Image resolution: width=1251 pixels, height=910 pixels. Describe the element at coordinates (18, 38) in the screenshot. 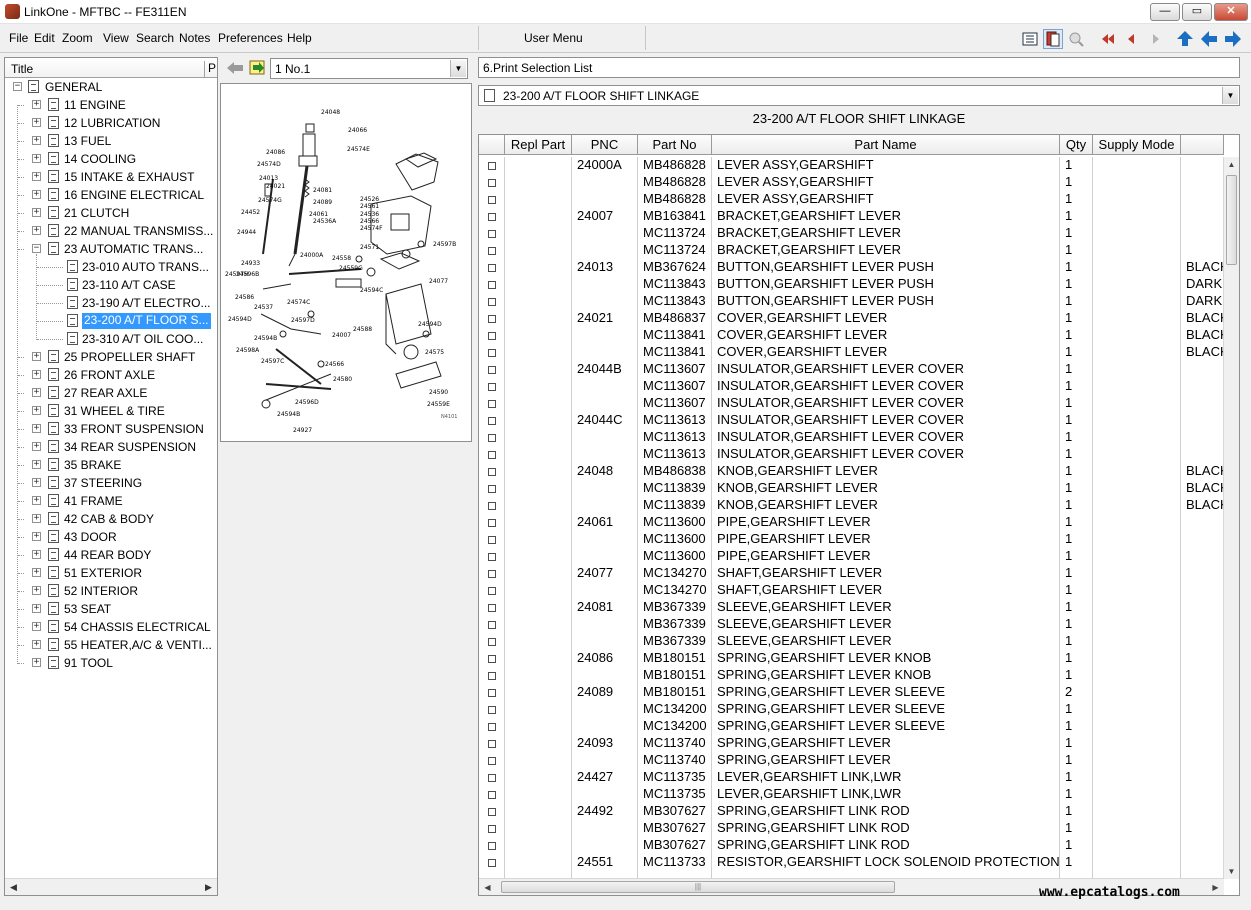

I see `menu-file: File` at that location.